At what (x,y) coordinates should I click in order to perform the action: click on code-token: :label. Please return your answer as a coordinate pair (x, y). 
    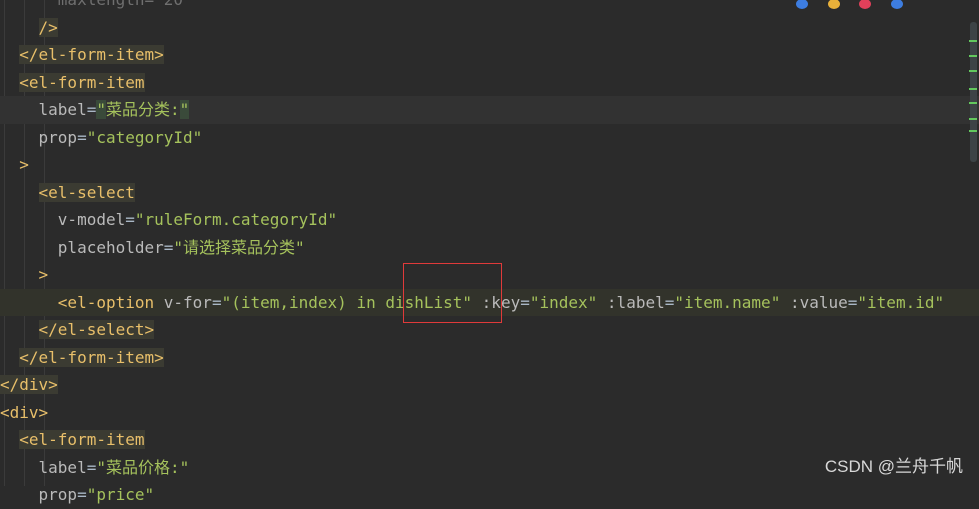
    Looking at the image, I should click on (635, 302).